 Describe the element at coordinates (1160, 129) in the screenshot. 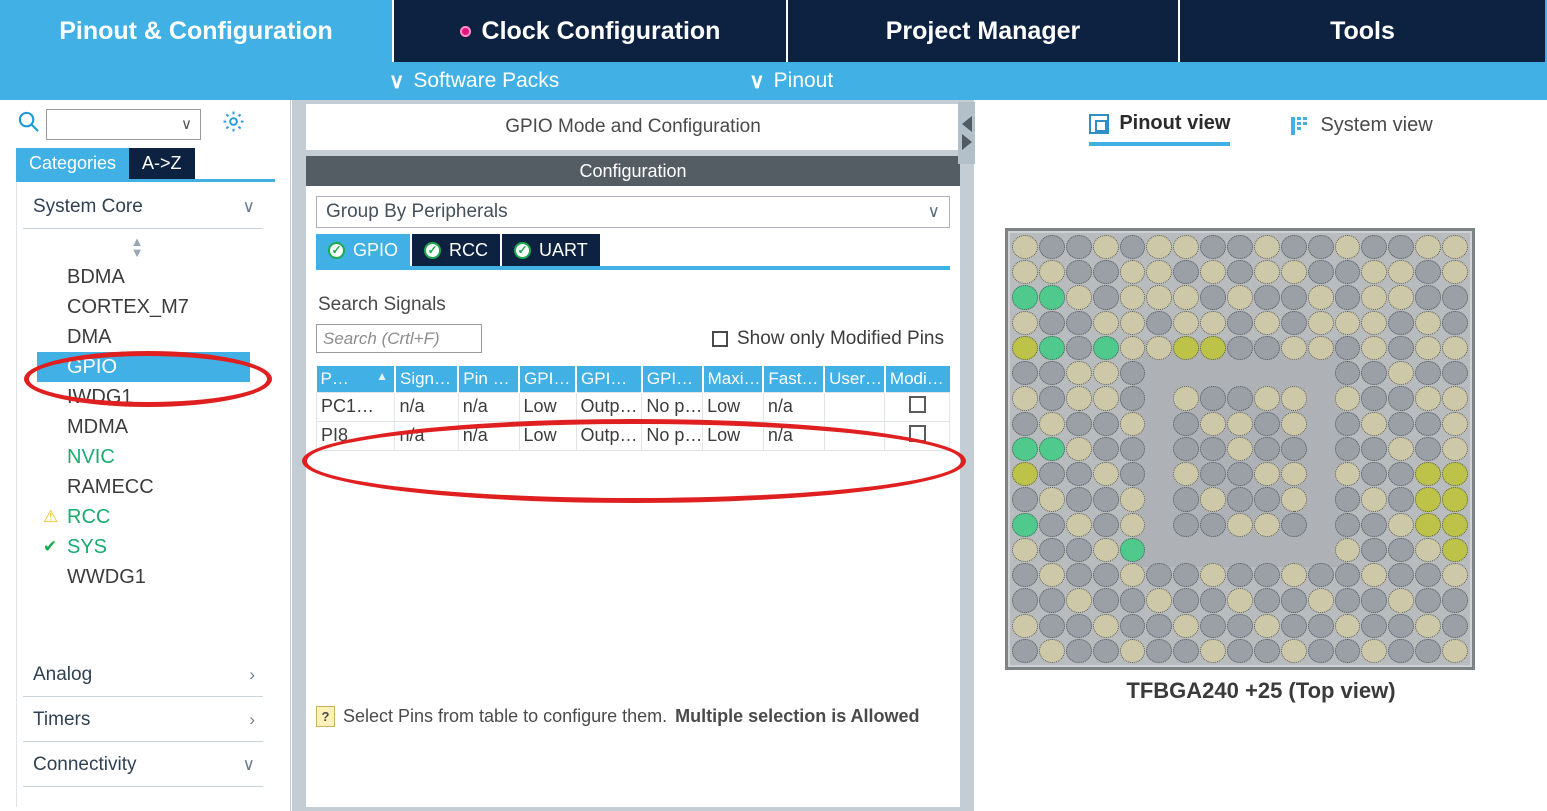

I see `tab-pinout-view: Pinout view` at that location.